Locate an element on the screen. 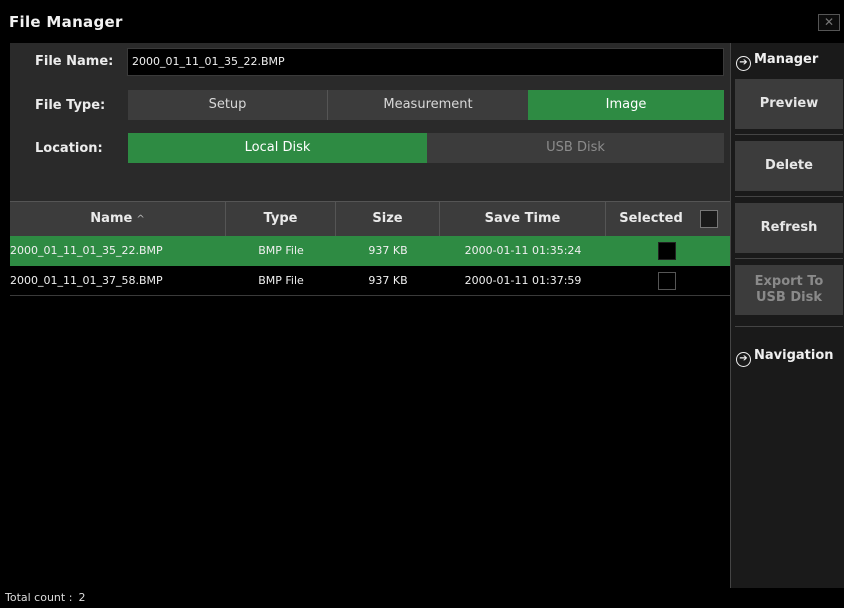 The height and width of the screenshot is (608, 844). row-save-time: 2000-01-11 01:37:59 is located at coordinates (523, 280).